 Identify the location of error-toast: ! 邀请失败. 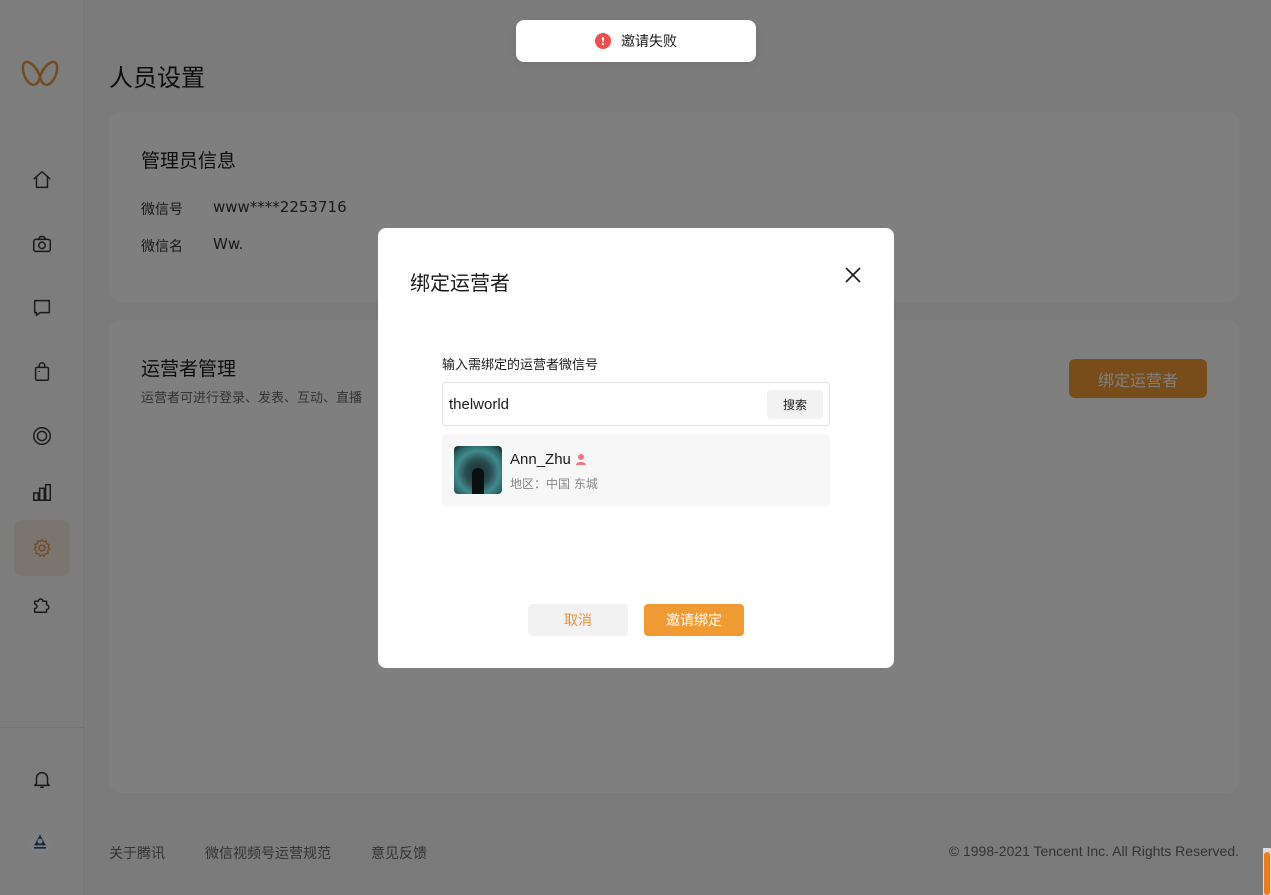
(636, 41).